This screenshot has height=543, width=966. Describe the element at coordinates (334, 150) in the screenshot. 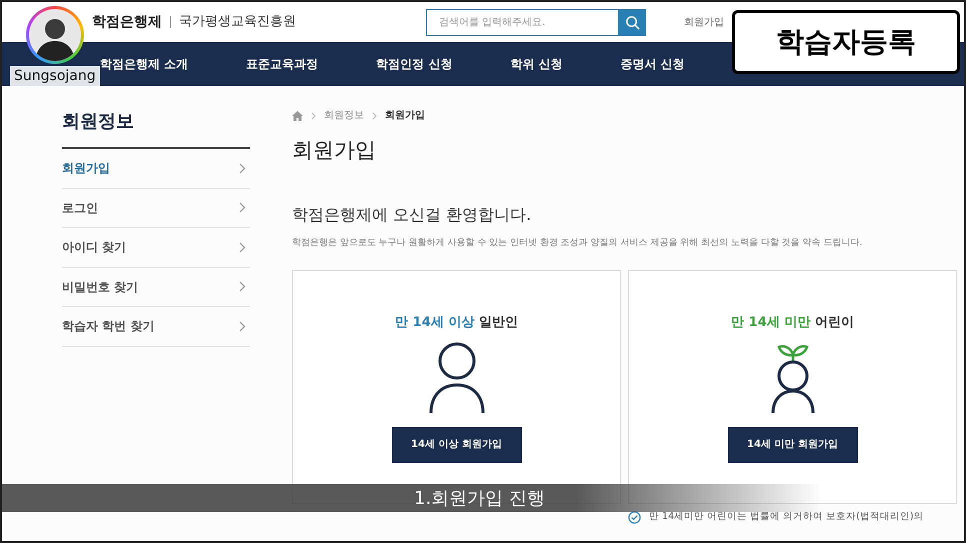

I see `page-title: 회원가입` at that location.